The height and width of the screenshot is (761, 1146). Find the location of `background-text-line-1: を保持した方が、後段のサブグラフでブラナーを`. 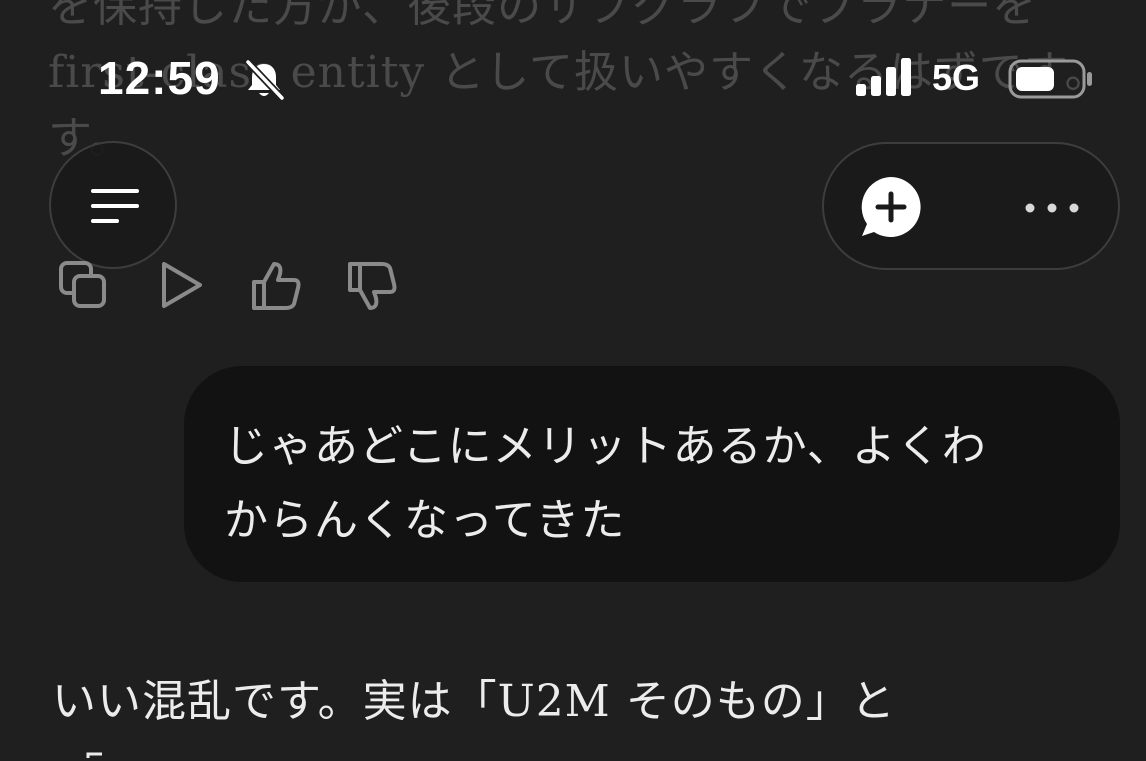

background-text-line-1: を保持した方が、後段のサブグラフでブラナーを is located at coordinates (543, 16).